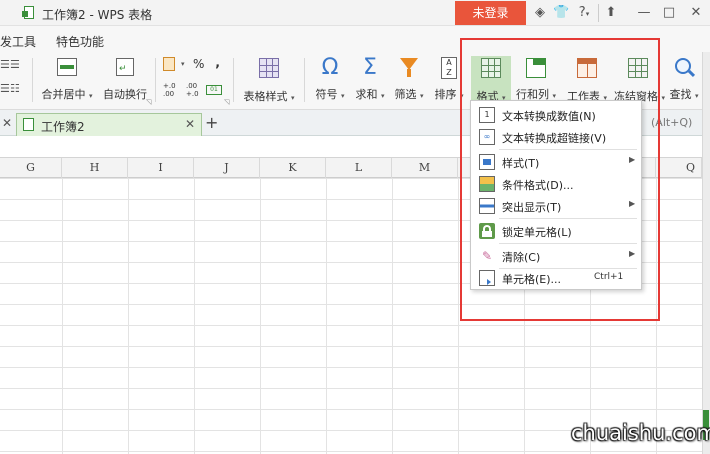 This screenshot has width=710, height=454. What do you see at coordinates (18, 41) in the screenshot?
I see `menu-dev-tools: 发工具` at bounding box center [18, 41].